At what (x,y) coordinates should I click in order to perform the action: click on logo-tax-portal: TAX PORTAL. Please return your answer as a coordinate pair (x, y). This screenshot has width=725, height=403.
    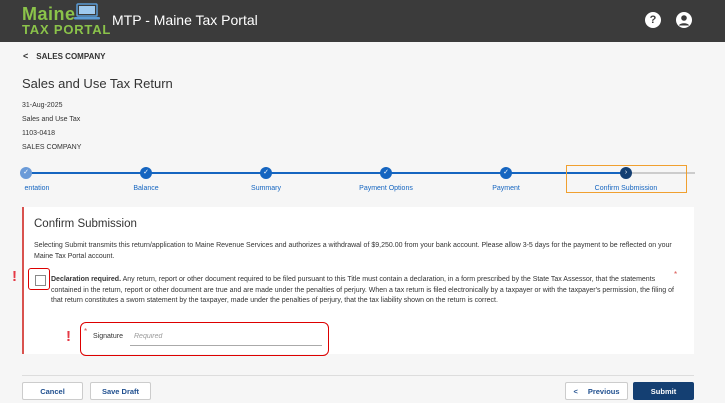
    Looking at the image, I should click on (67, 29).